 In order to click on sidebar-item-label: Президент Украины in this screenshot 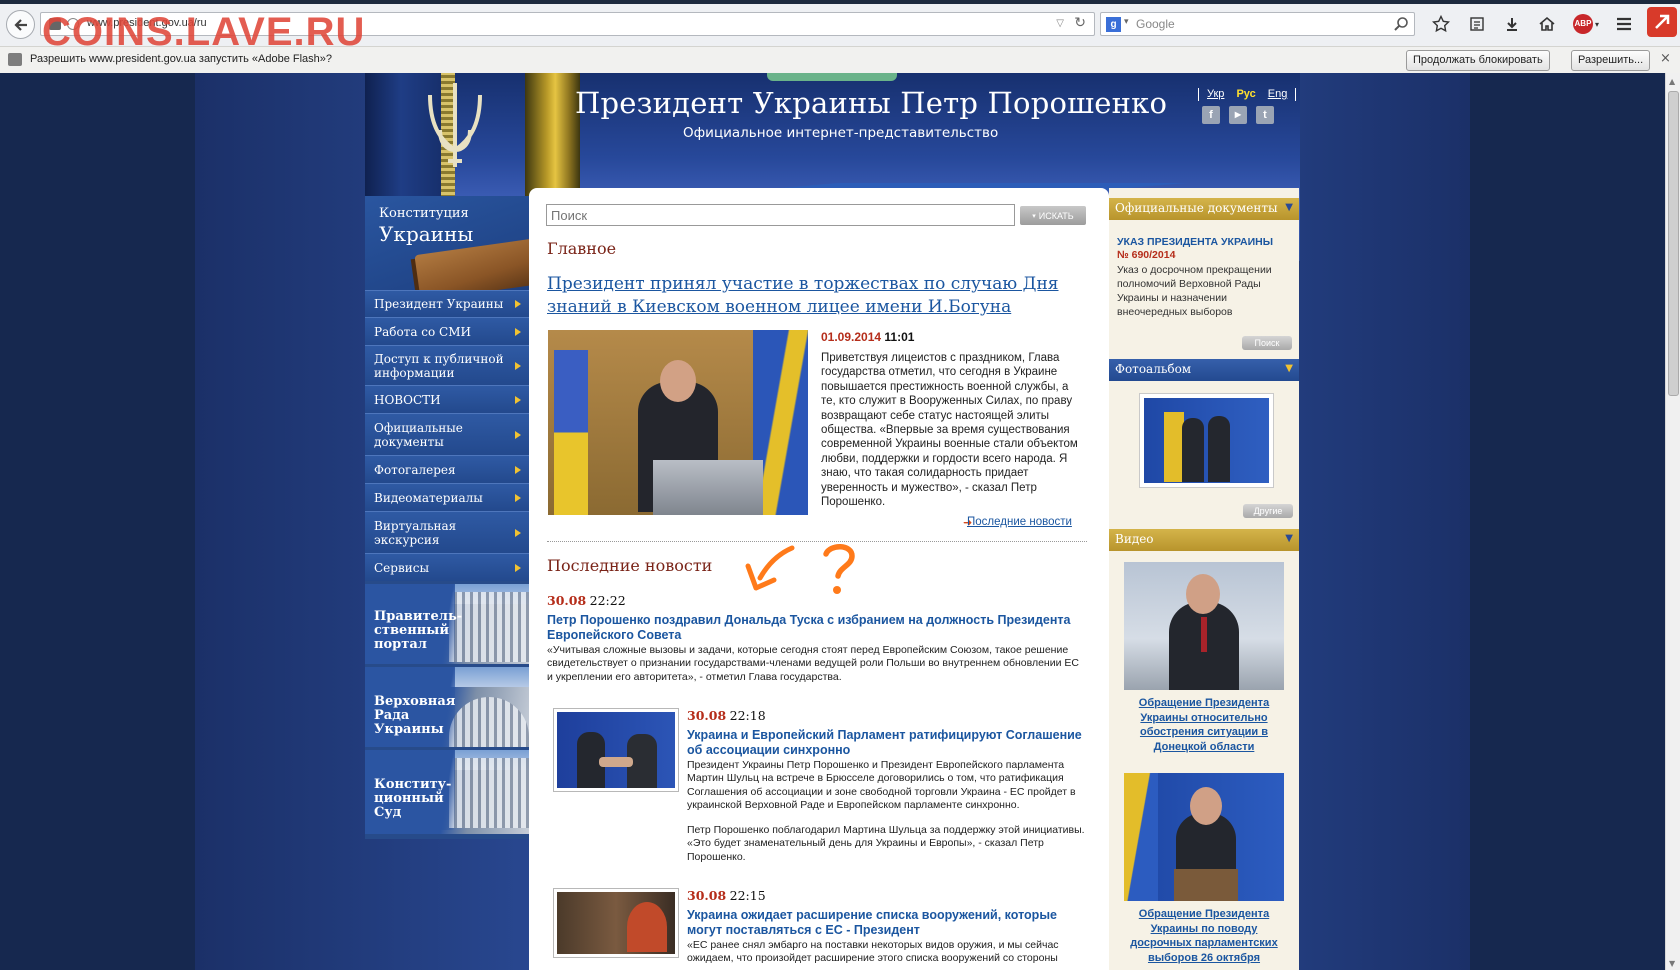, I will do `click(439, 304)`.